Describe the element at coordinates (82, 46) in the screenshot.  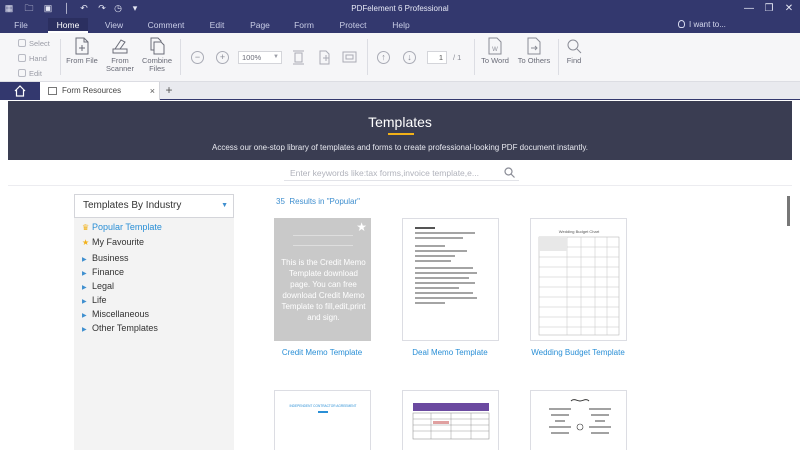
I see `new-file-icon` at that location.